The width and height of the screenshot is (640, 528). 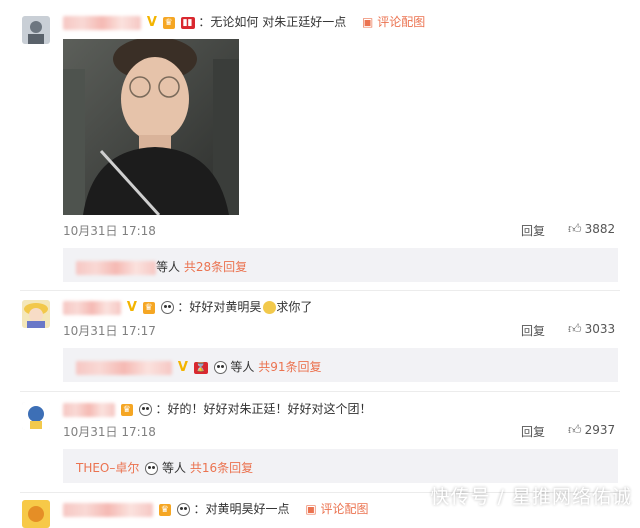 What do you see at coordinates (219, 307) in the screenshot?
I see `comment-text: ：好好对黄明昊` at bounding box center [219, 307].